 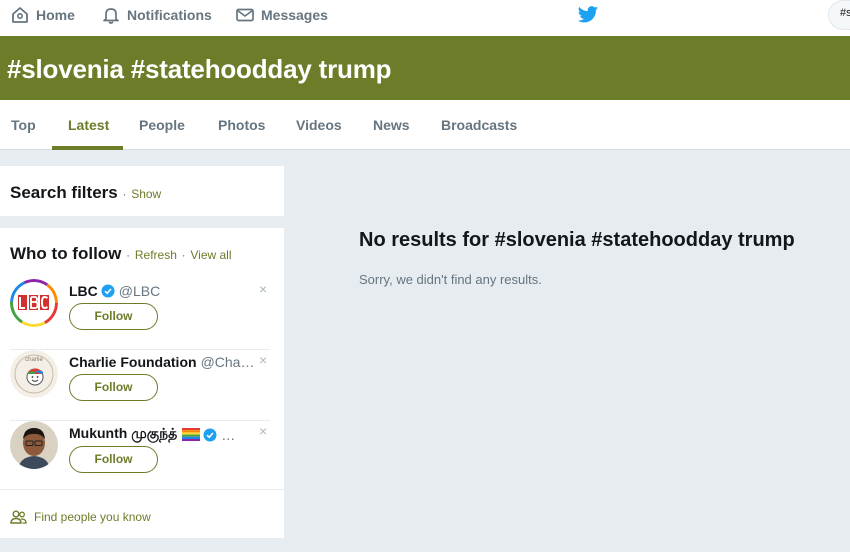 I want to click on bell-icon, so click(x=111, y=16).